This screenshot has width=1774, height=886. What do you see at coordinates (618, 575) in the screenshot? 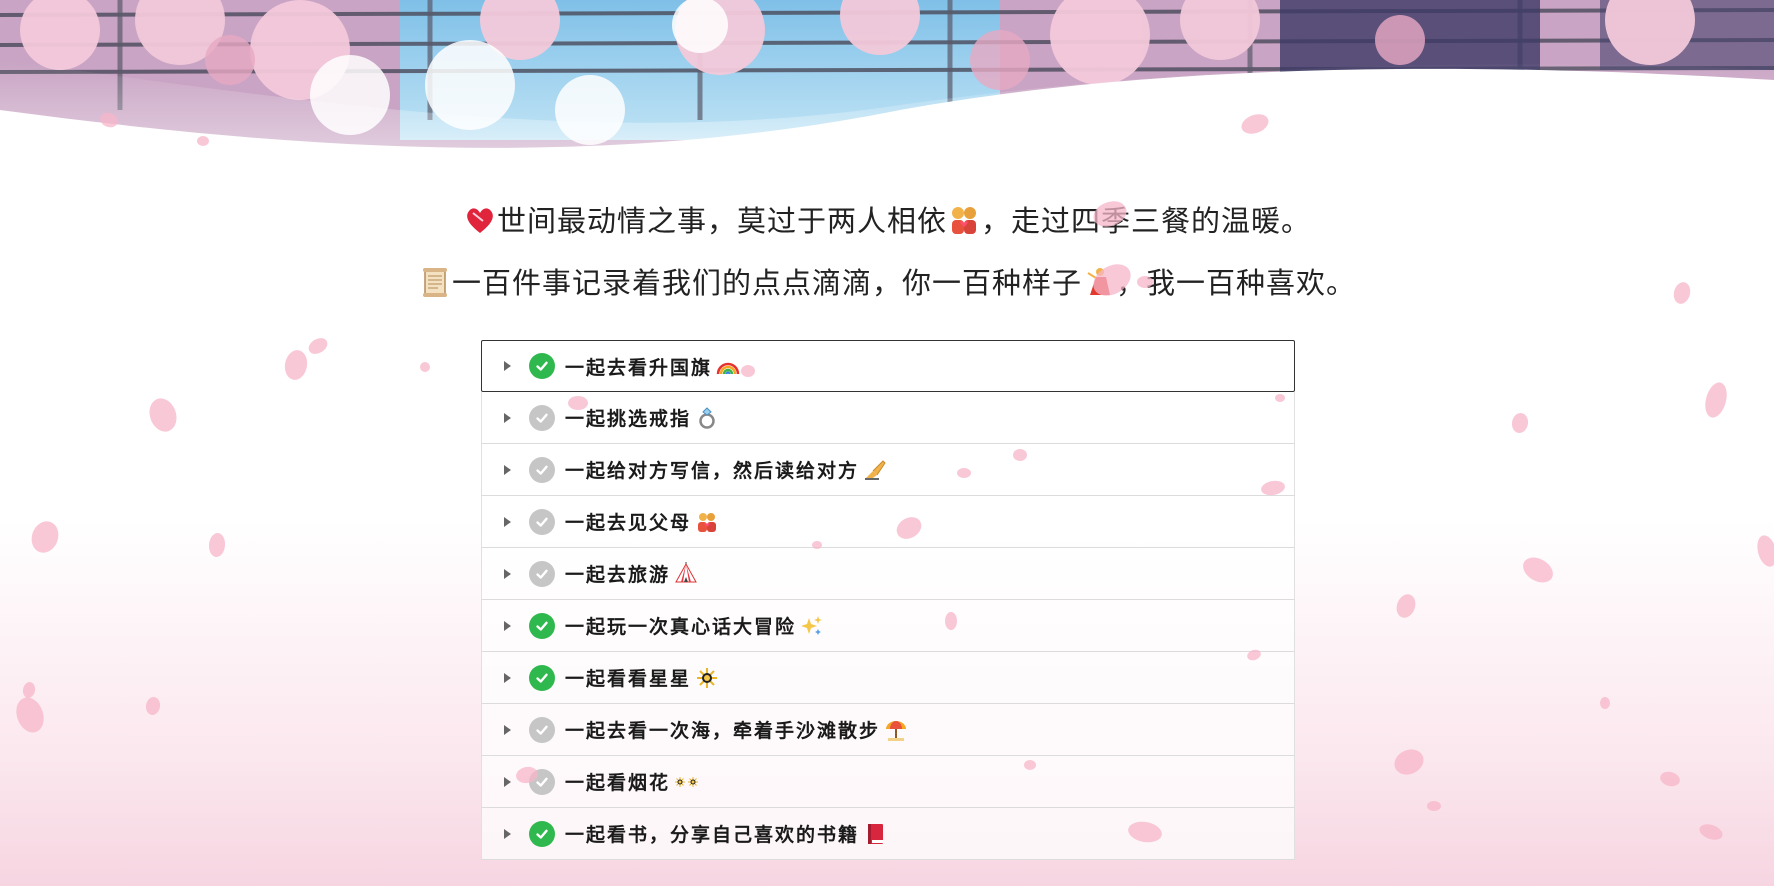
I see `list-item-label: 一起去旅游` at bounding box center [618, 575].